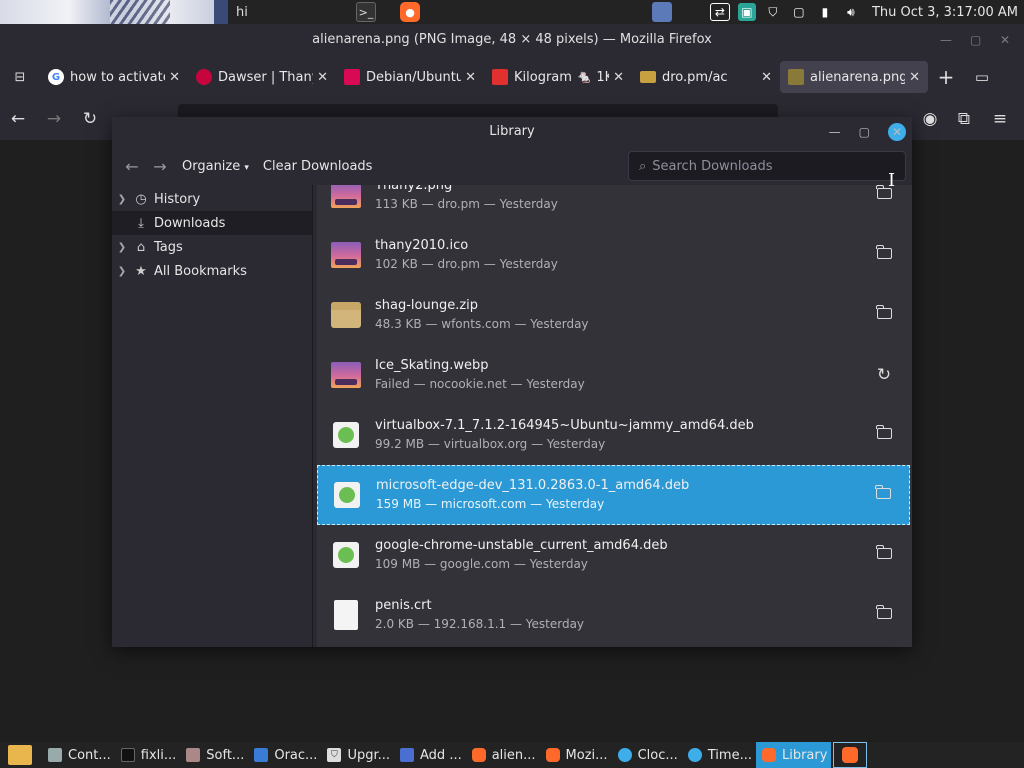 The height and width of the screenshot is (768, 1024). What do you see at coordinates (212, 247) in the screenshot?
I see `sidebar-item-tags: ❯ ⌂ Tags` at bounding box center [212, 247].